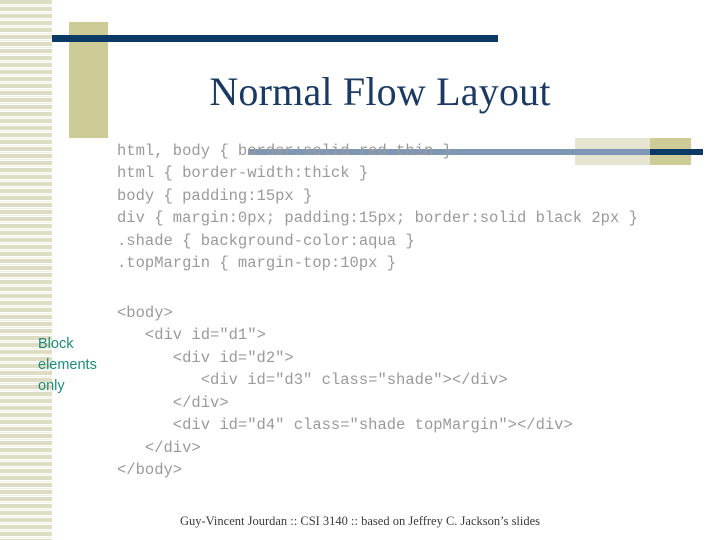 Image resolution: width=720 pixels, height=540 pixels. Describe the element at coordinates (26, 270) in the screenshot. I see `left-stripe-decoration` at that location.